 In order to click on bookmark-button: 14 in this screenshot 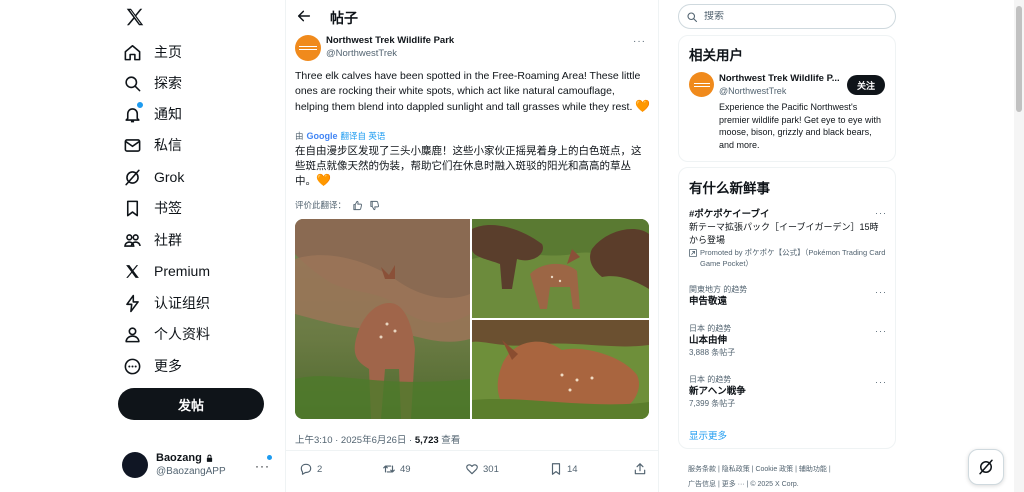, I will do `click(563, 469)`.